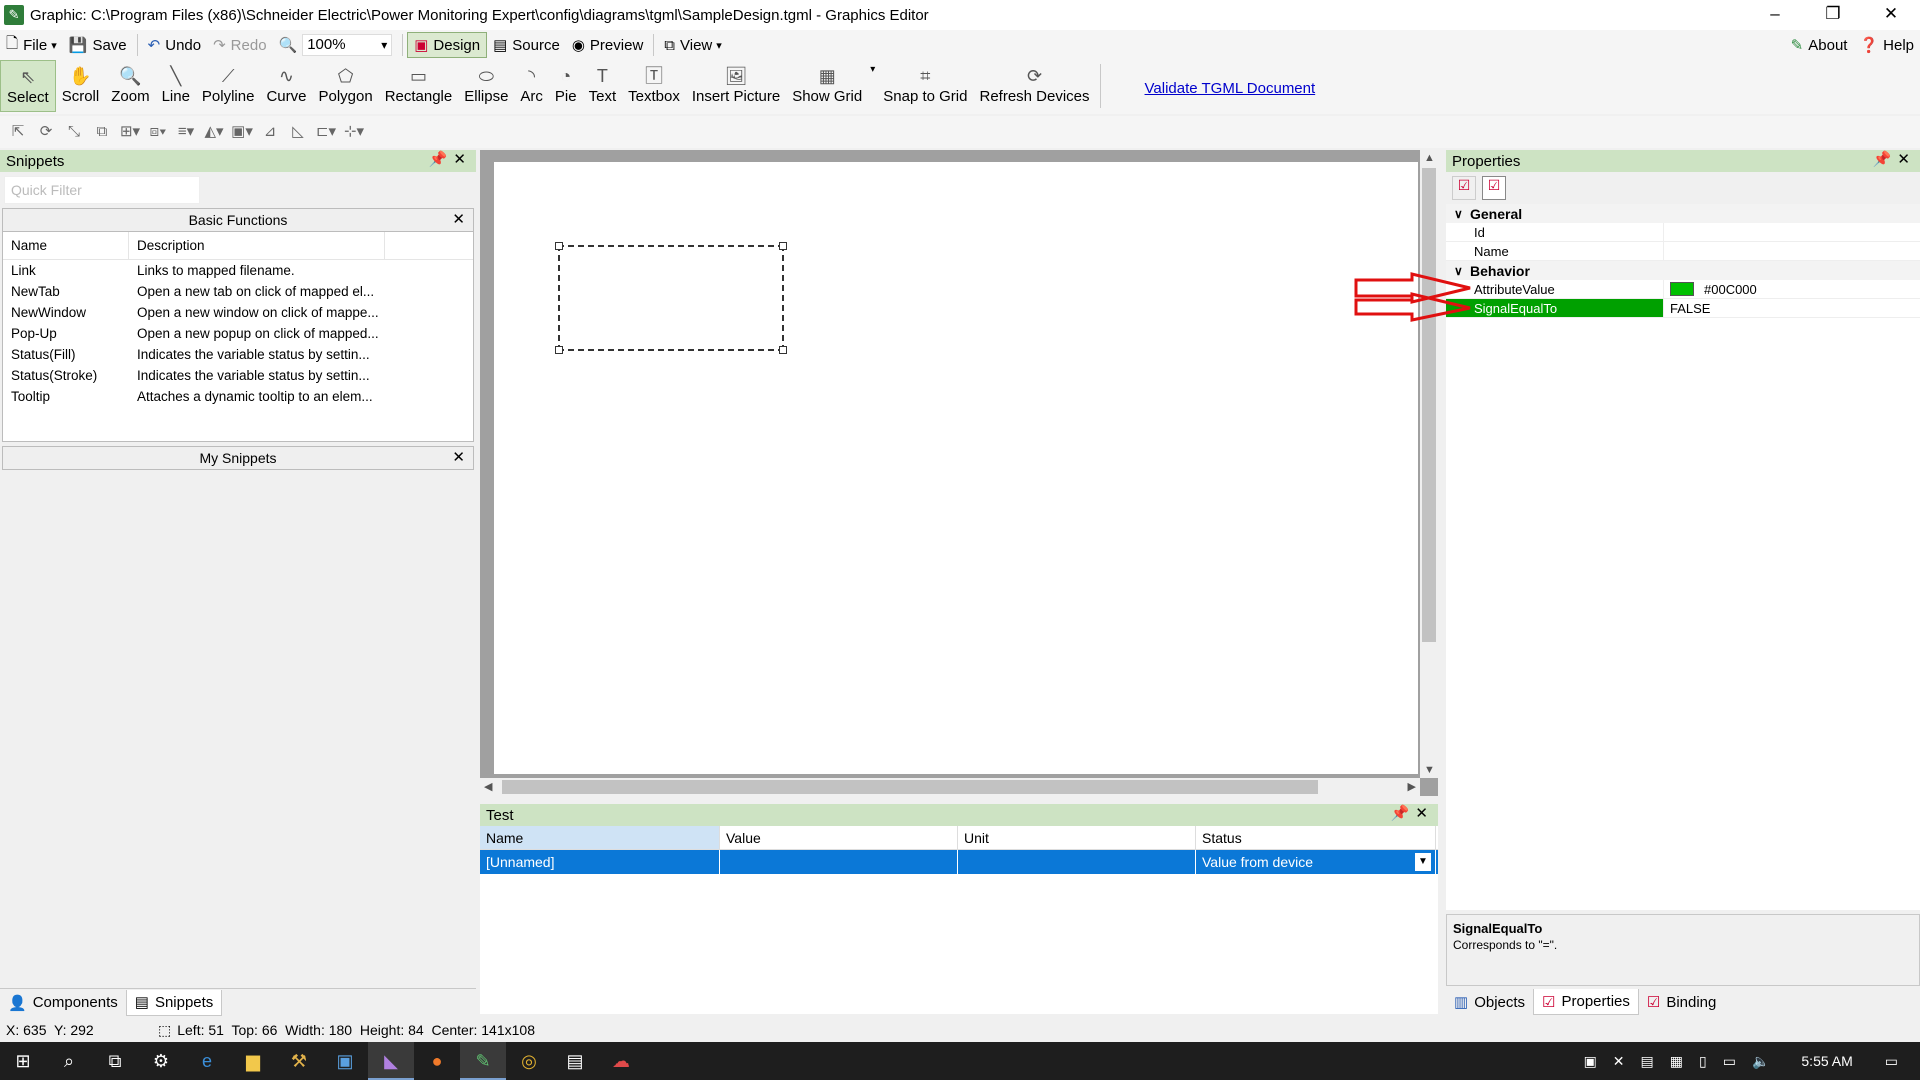 The height and width of the screenshot is (1080, 1920). What do you see at coordinates (603, 86) in the screenshot?
I see `tool-text: T Text` at bounding box center [603, 86].